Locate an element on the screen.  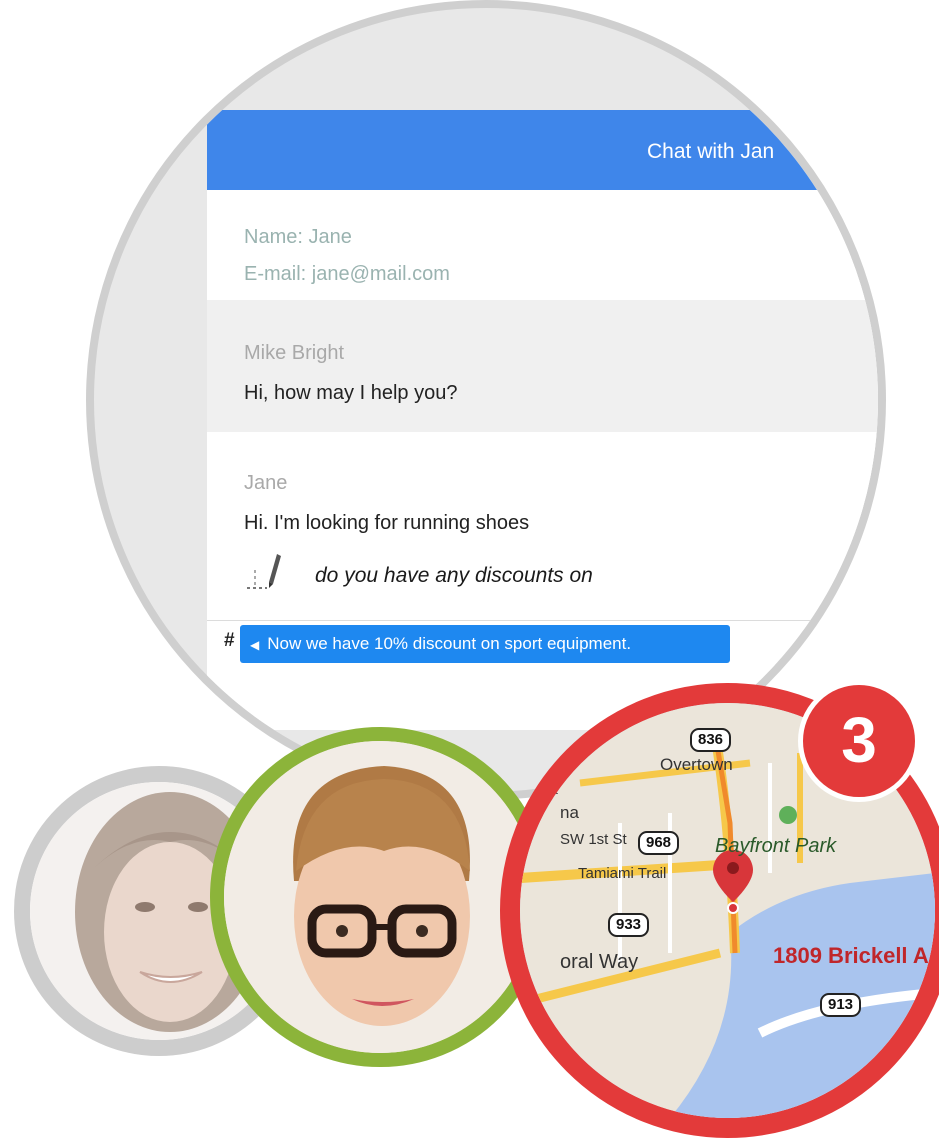
chat-title: Chat with Jan is located at coordinates (711, 151).